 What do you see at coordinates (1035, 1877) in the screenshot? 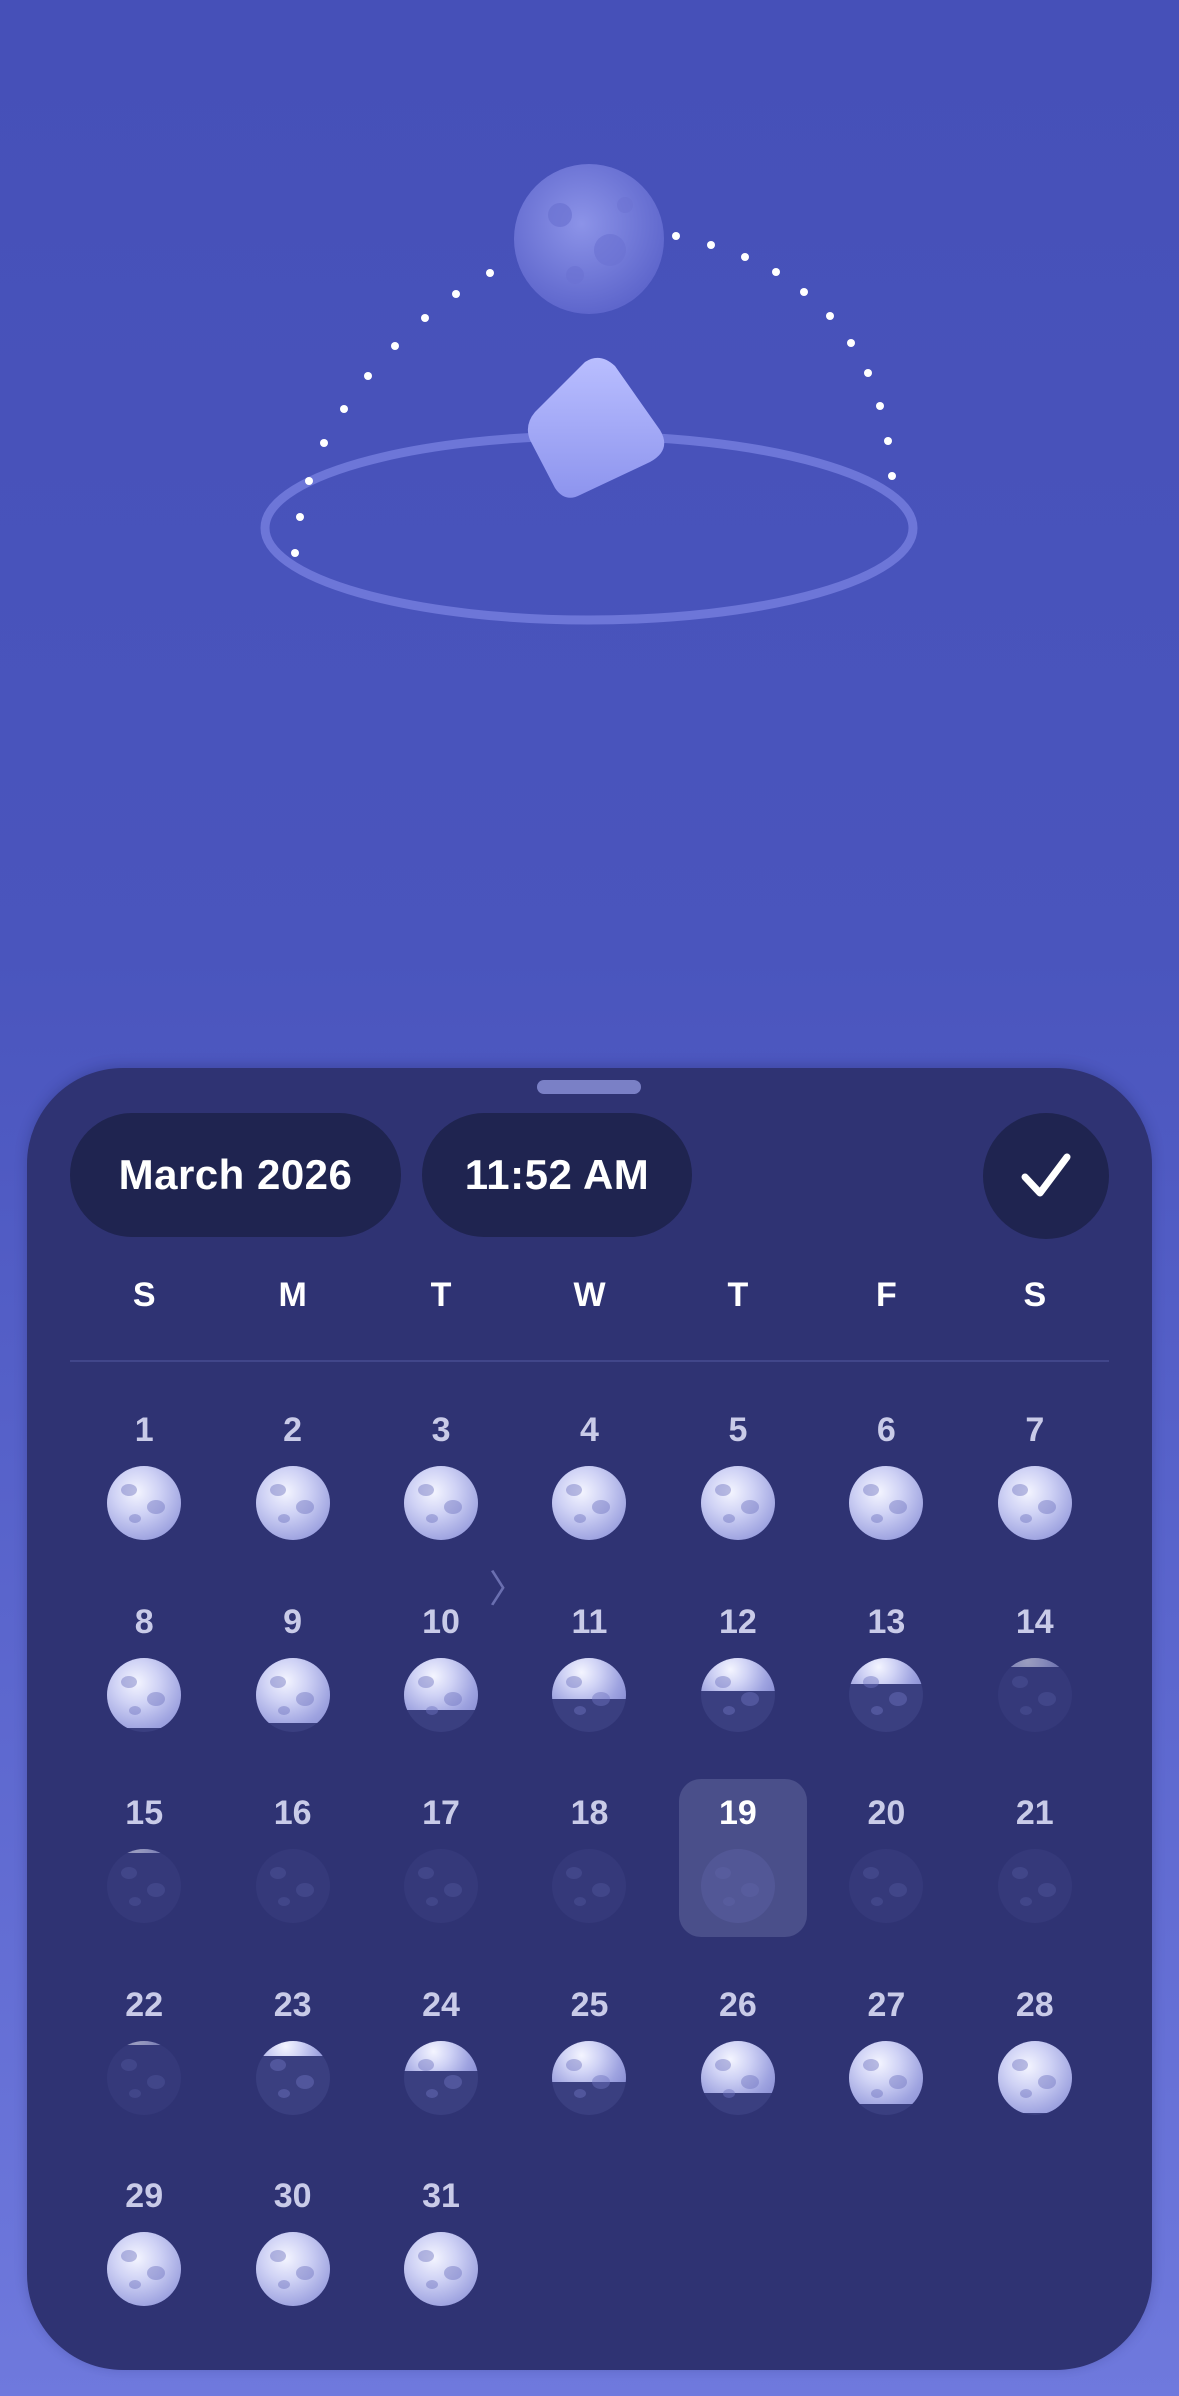
I see `calendar-day-21: 21` at bounding box center [1035, 1877].